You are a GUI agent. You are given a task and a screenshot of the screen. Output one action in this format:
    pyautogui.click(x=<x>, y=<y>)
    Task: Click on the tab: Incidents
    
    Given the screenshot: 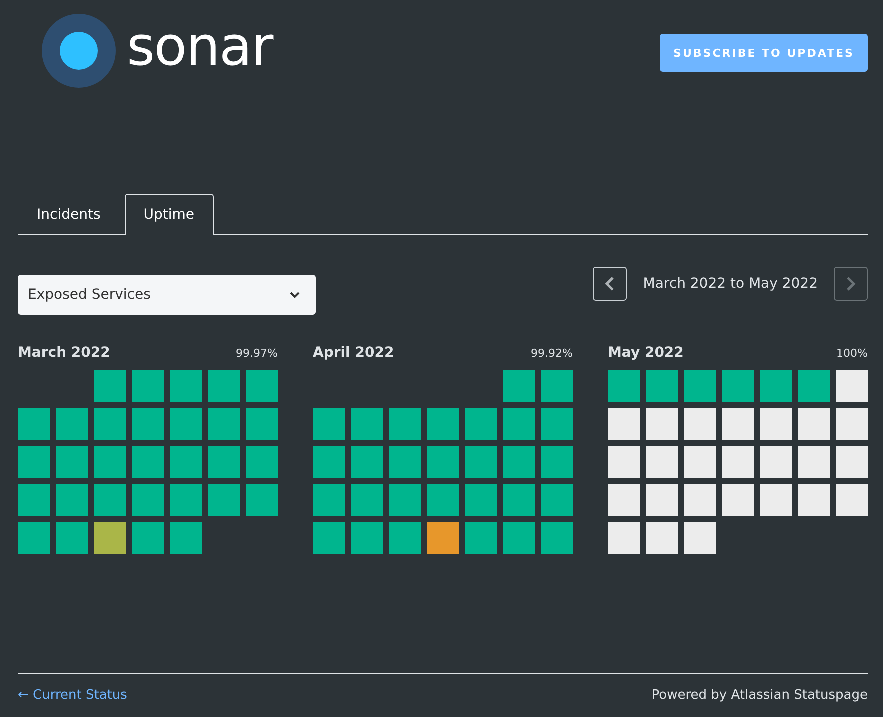 What is the action you would take?
    pyautogui.click(x=69, y=214)
    